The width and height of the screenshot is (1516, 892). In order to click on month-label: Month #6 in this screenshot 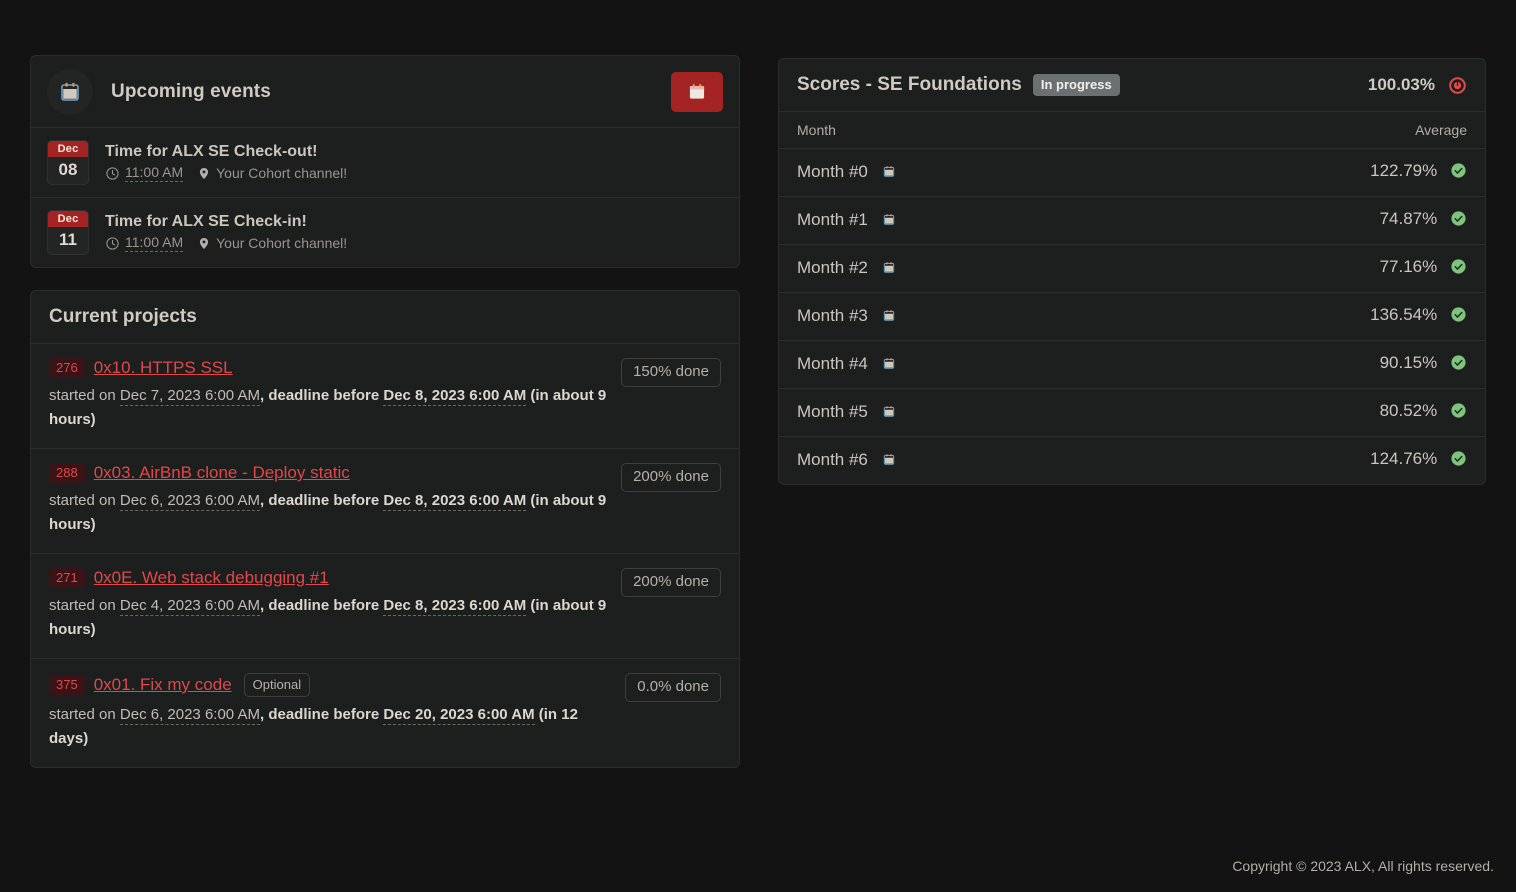, I will do `click(832, 459)`.